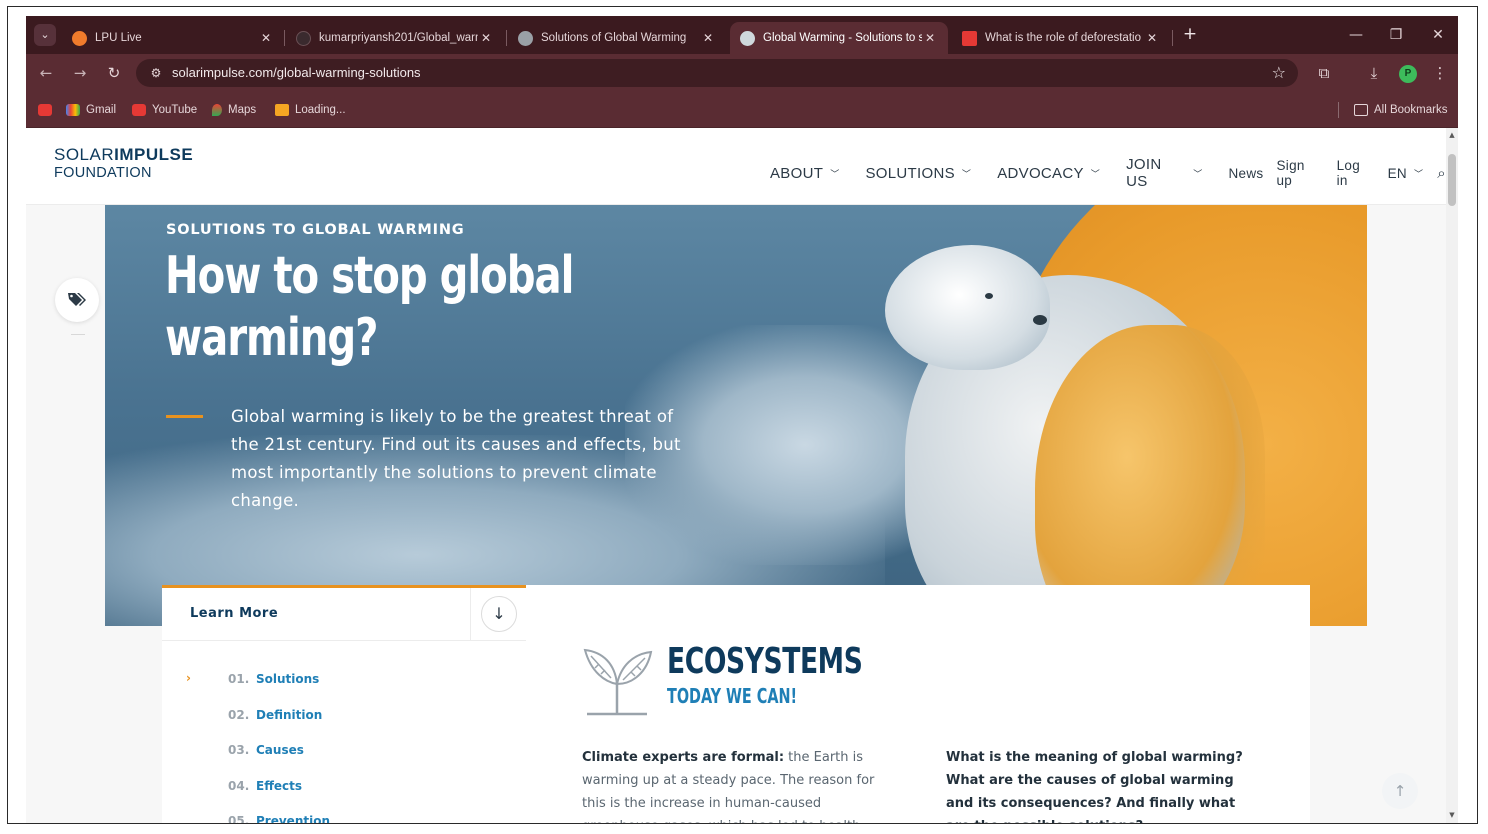 The height and width of the screenshot is (834, 1488). I want to click on tags-icon, so click(77, 299).